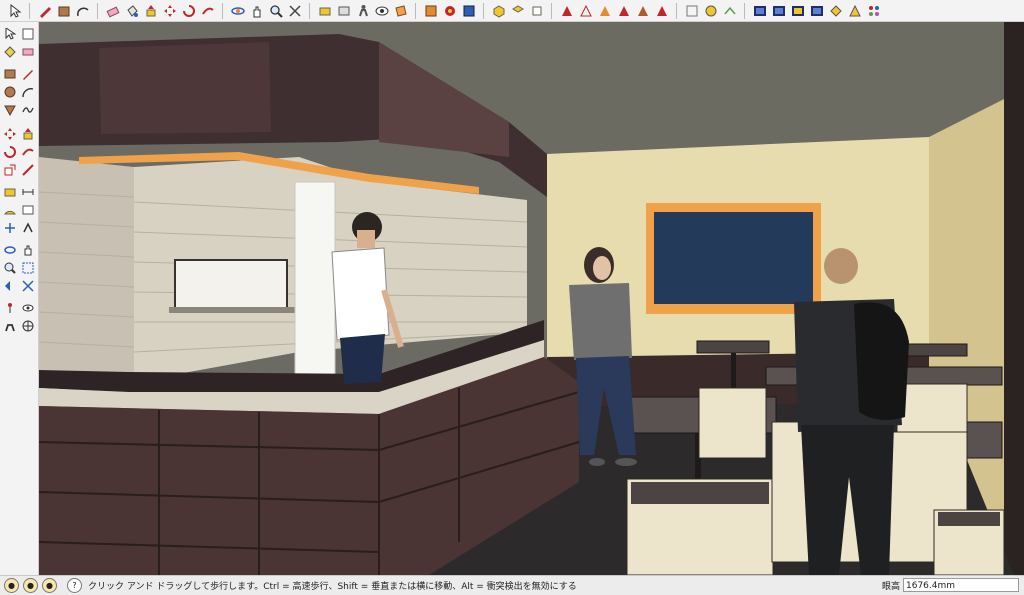 Image resolution: width=1024 pixels, height=595 pixels. Describe the element at coordinates (28, 170) in the screenshot. I see `offset-icon` at that location.